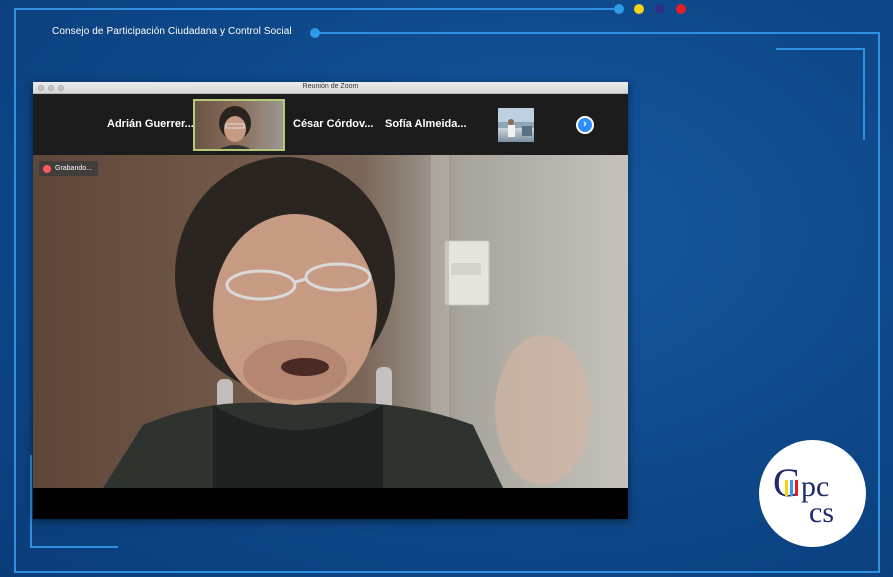  I want to click on cpccs-logo-mark: C pc cs, so click(803, 494).